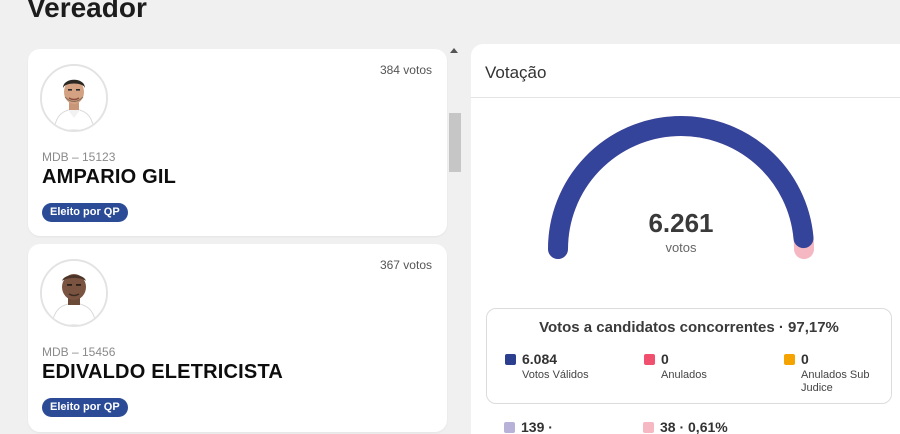 The image size is (900, 434). I want to click on candidate-name: AMPARIO GIL, so click(109, 177).